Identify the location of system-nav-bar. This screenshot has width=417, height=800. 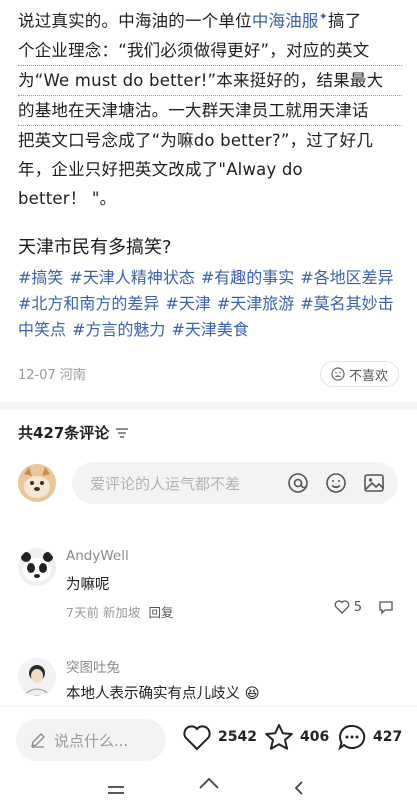
(208, 786).